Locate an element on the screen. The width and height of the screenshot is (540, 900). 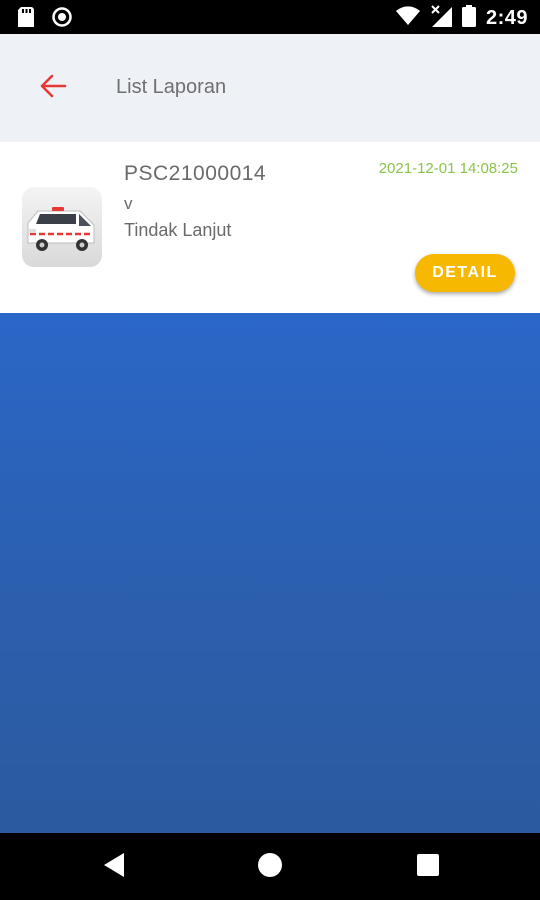
back-button is located at coordinates (53, 88).